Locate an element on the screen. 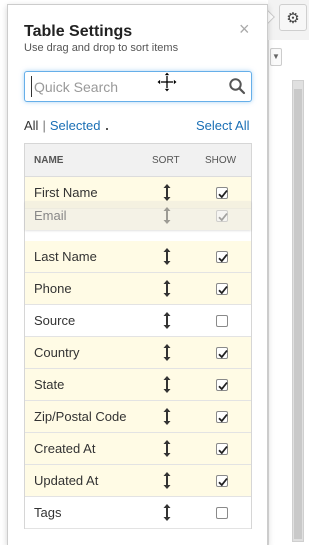 The height and width of the screenshot is (545, 320). header-show: SHOW is located at coordinates (221, 160).